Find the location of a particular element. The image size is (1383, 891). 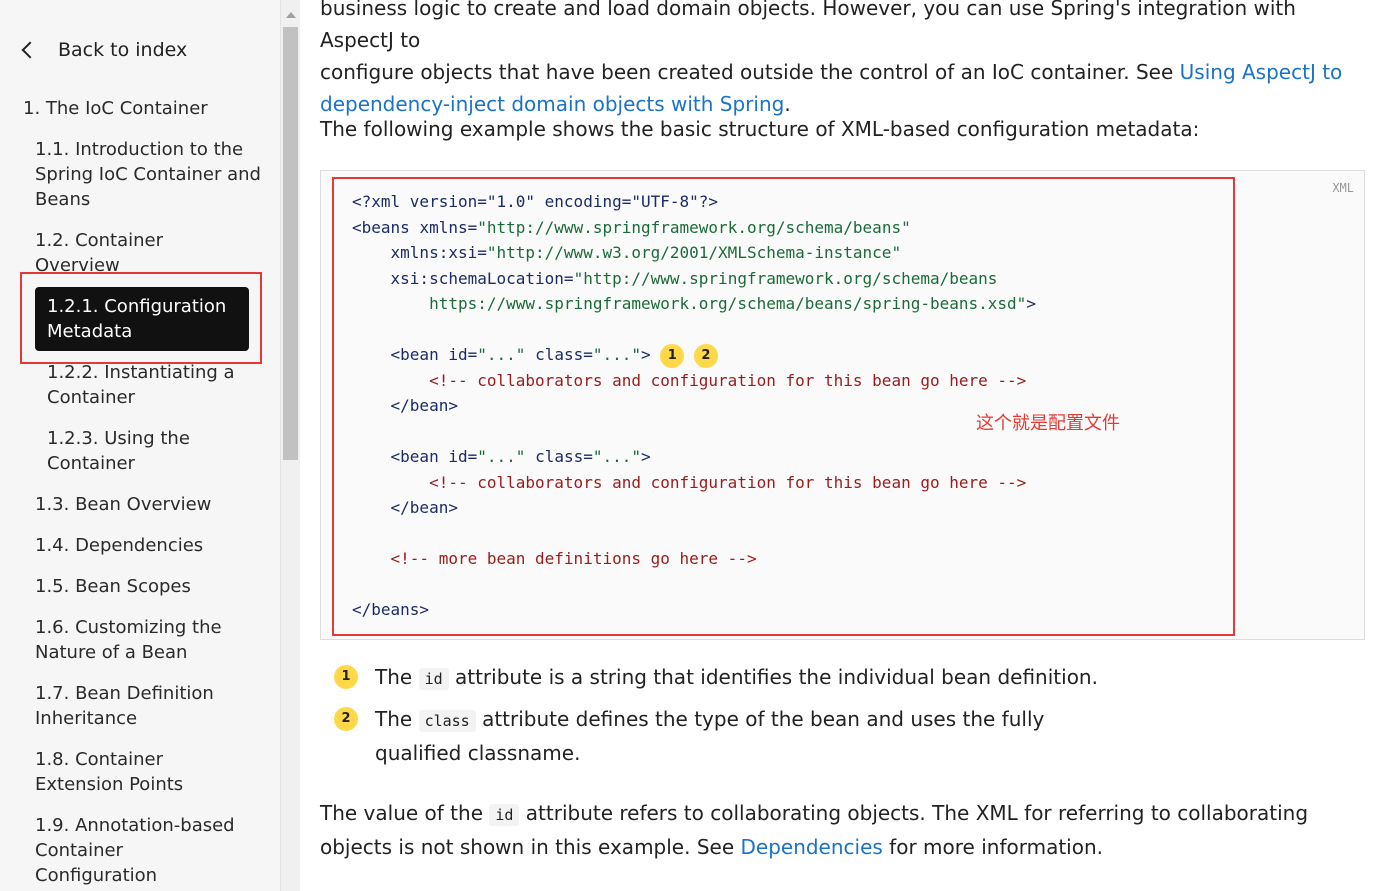

toc-item-container-extension-points: 1.8. Container Extension Points is located at coordinates (120, 772).